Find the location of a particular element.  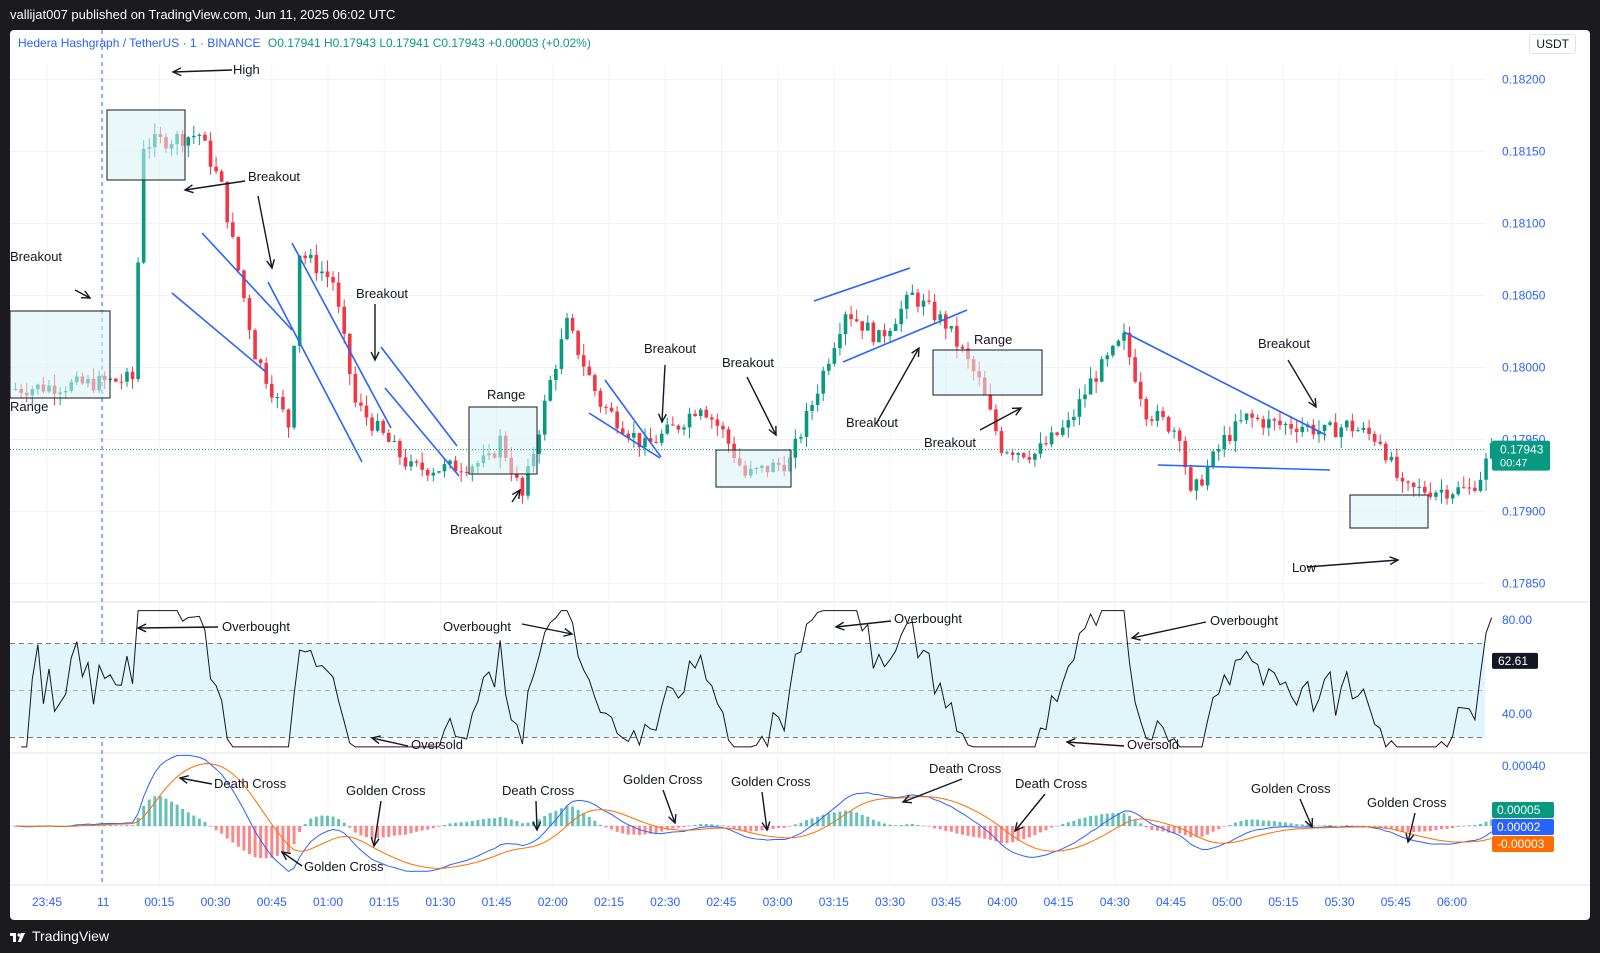

time-tick-label: 02:45 is located at coordinates (721, 902).